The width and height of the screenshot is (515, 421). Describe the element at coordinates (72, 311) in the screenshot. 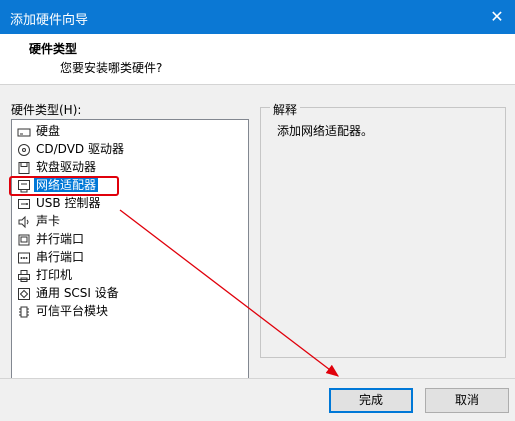

I see `list-item-label: 可信平台模块` at that location.